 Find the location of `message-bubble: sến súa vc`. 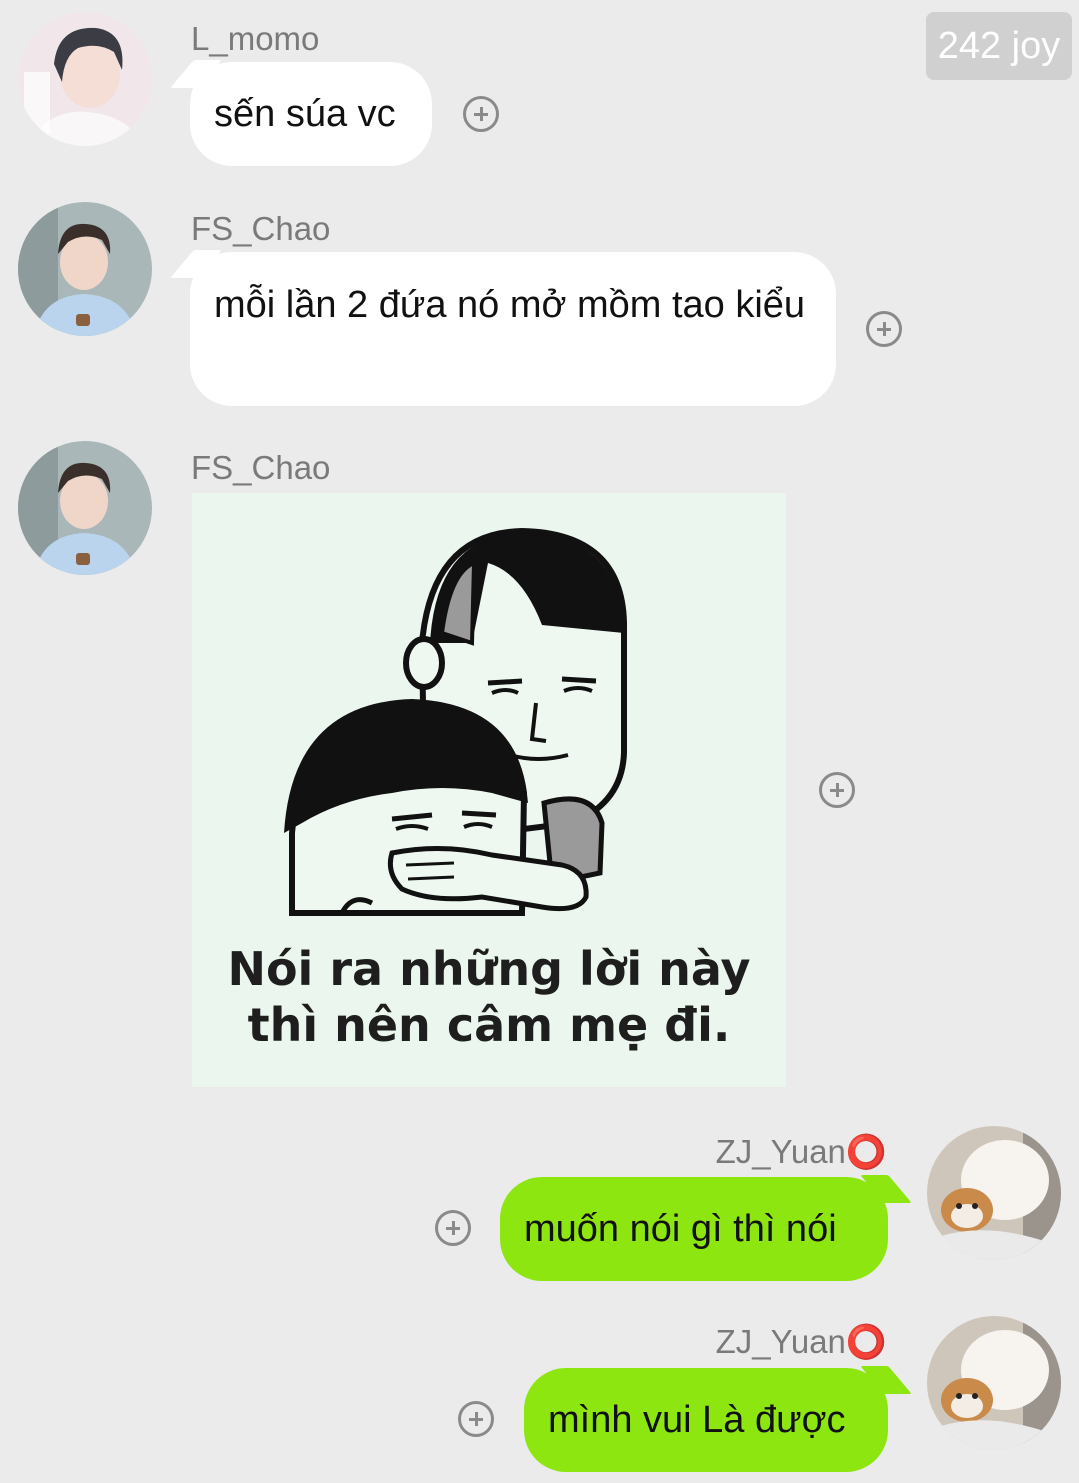

message-bubble: sến súa vc is located at coordinates (311, 114).